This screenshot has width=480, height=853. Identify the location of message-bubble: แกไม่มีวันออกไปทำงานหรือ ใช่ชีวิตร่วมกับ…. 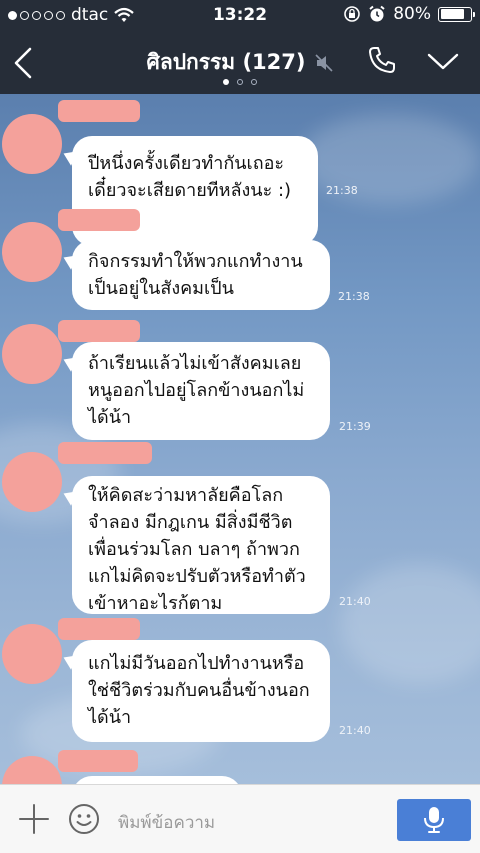
(201, 691).